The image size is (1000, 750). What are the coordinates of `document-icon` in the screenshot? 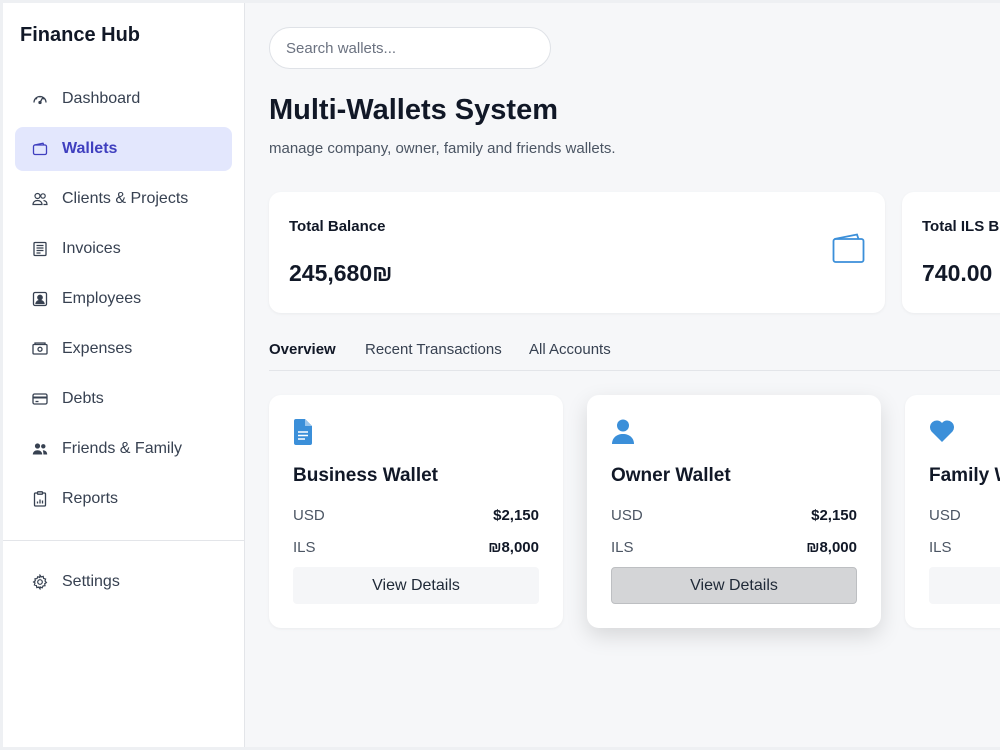 It's located at (305, 432).